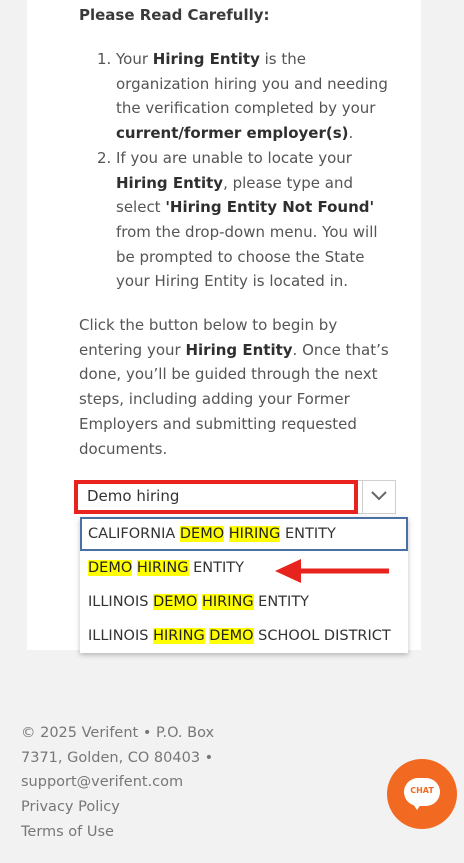 The height and width of the screenshot is (863, 464). Describe the element at coordinates (117, 757) in the screenshot. I see `footer-address: 7371, Golden, CO 80403 •` at that location.